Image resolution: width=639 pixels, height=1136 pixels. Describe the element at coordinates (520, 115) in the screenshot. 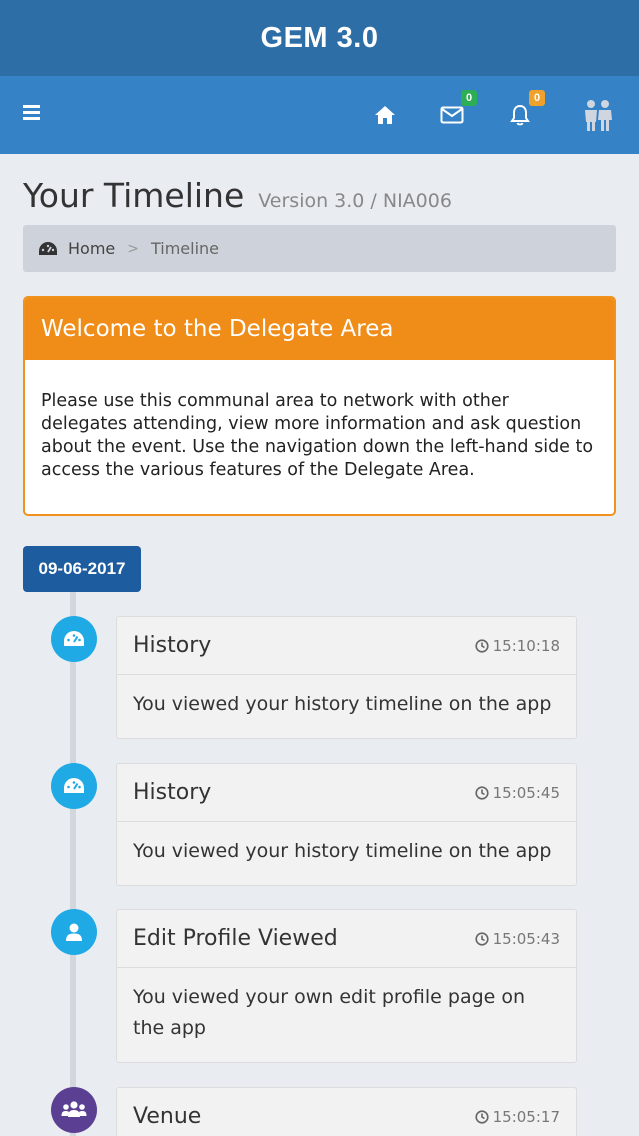

I see `bell-icon` at that location.